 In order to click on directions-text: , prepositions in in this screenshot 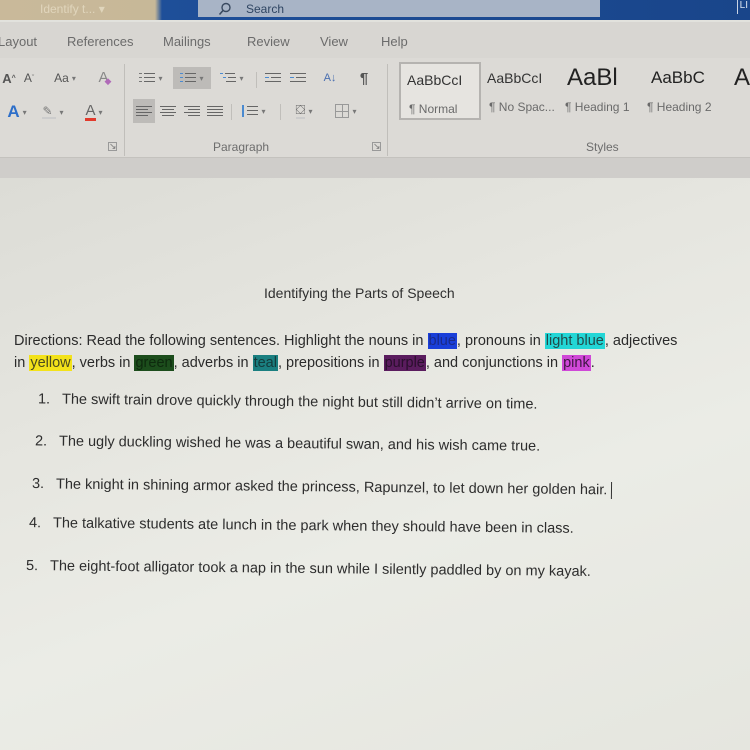, I will do `click(330, 363)`.